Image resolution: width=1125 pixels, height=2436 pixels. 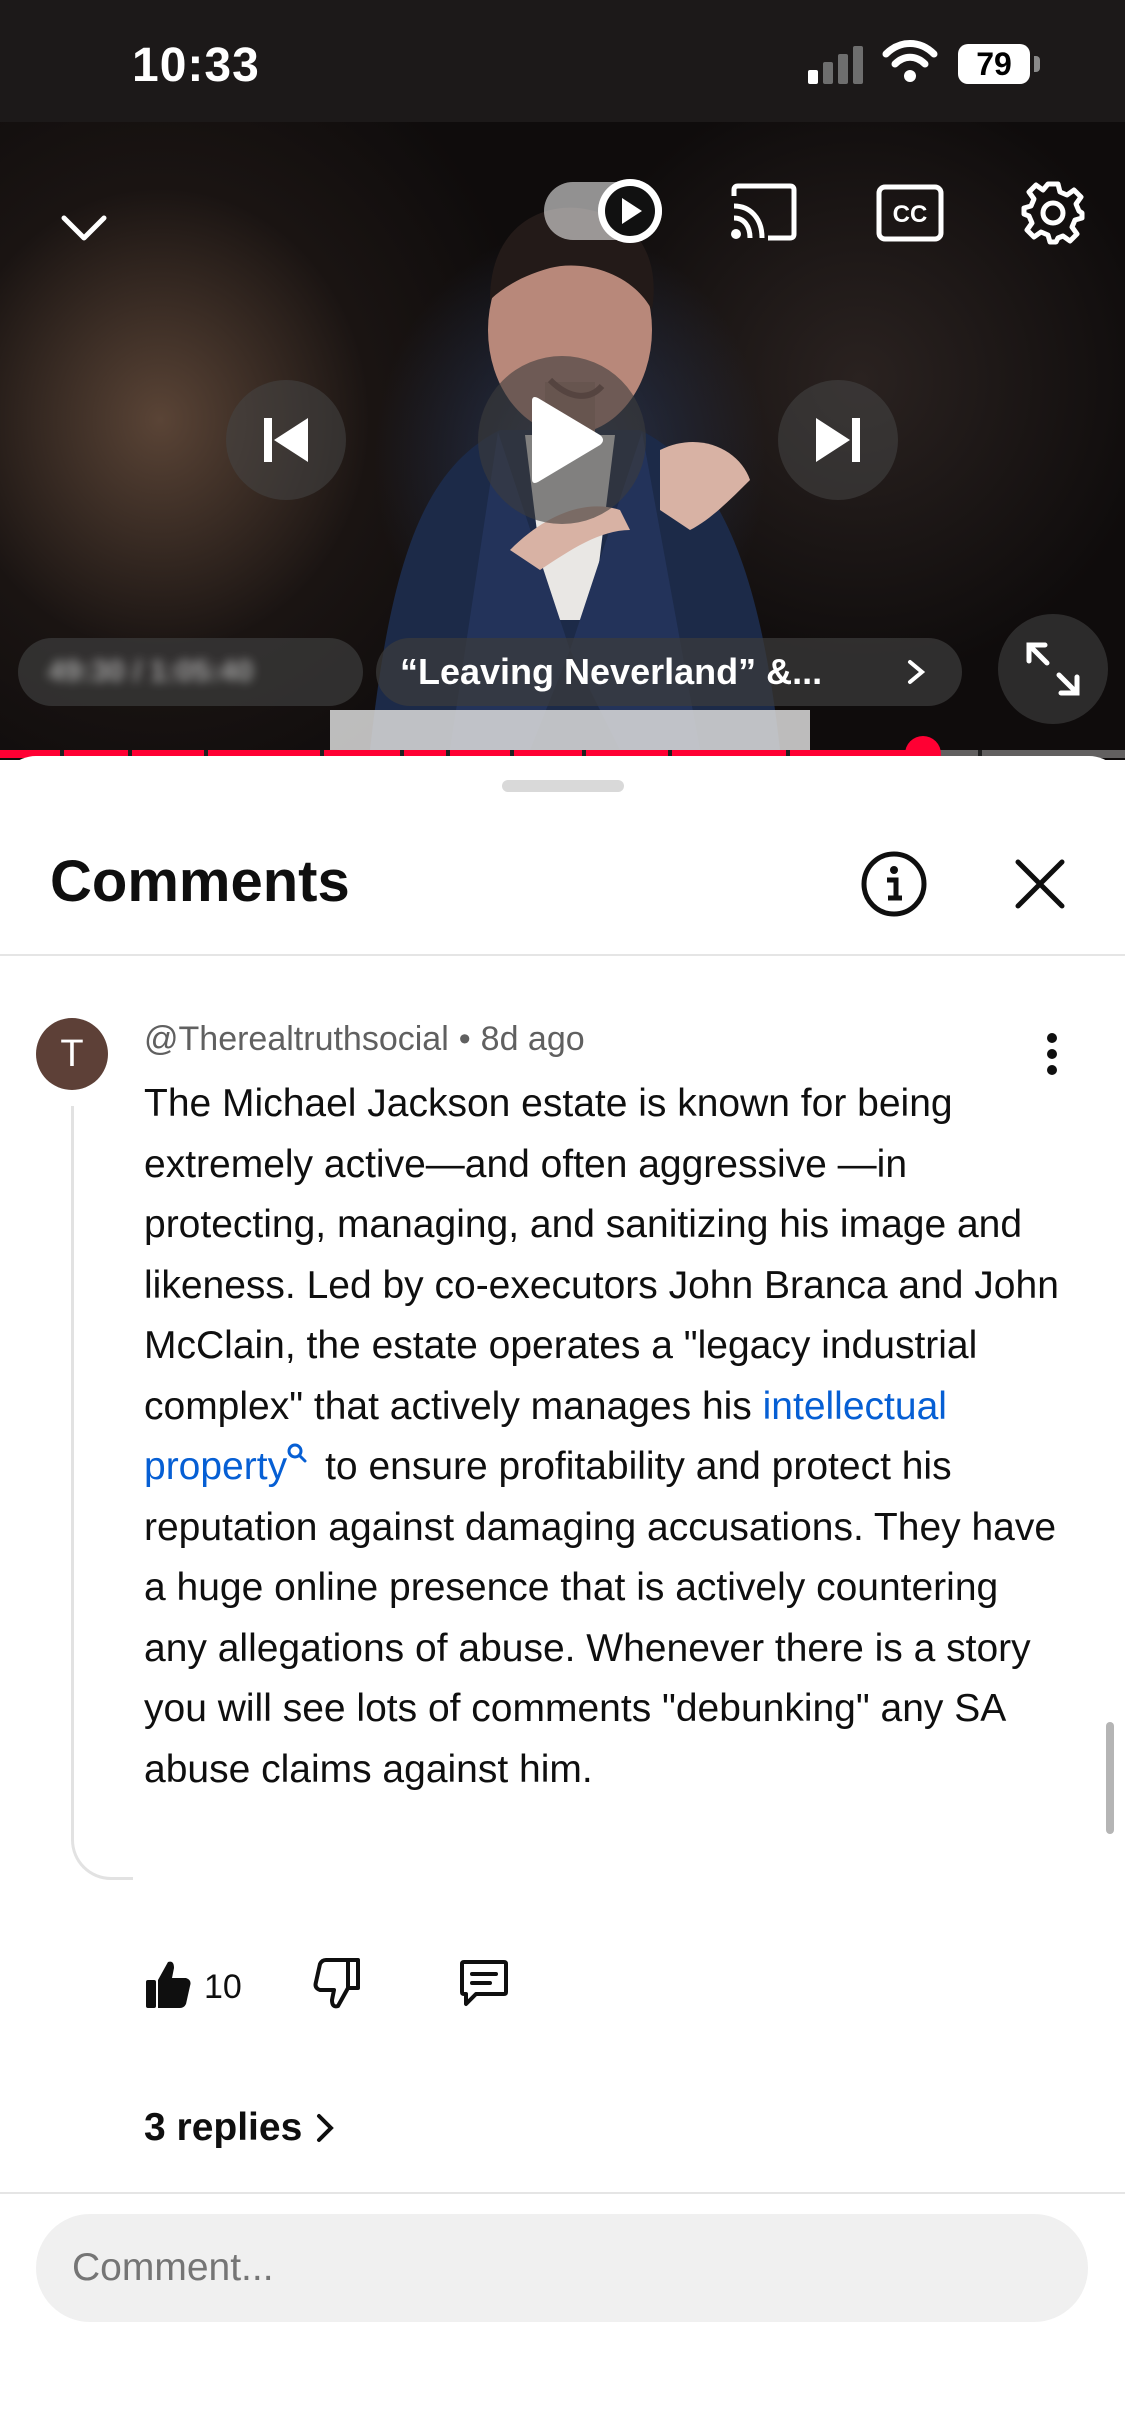 What do you see at coordinates (1053, 213) in the screenshot?
I see `settings-gear-icon` at bounding box center [1053, 213].